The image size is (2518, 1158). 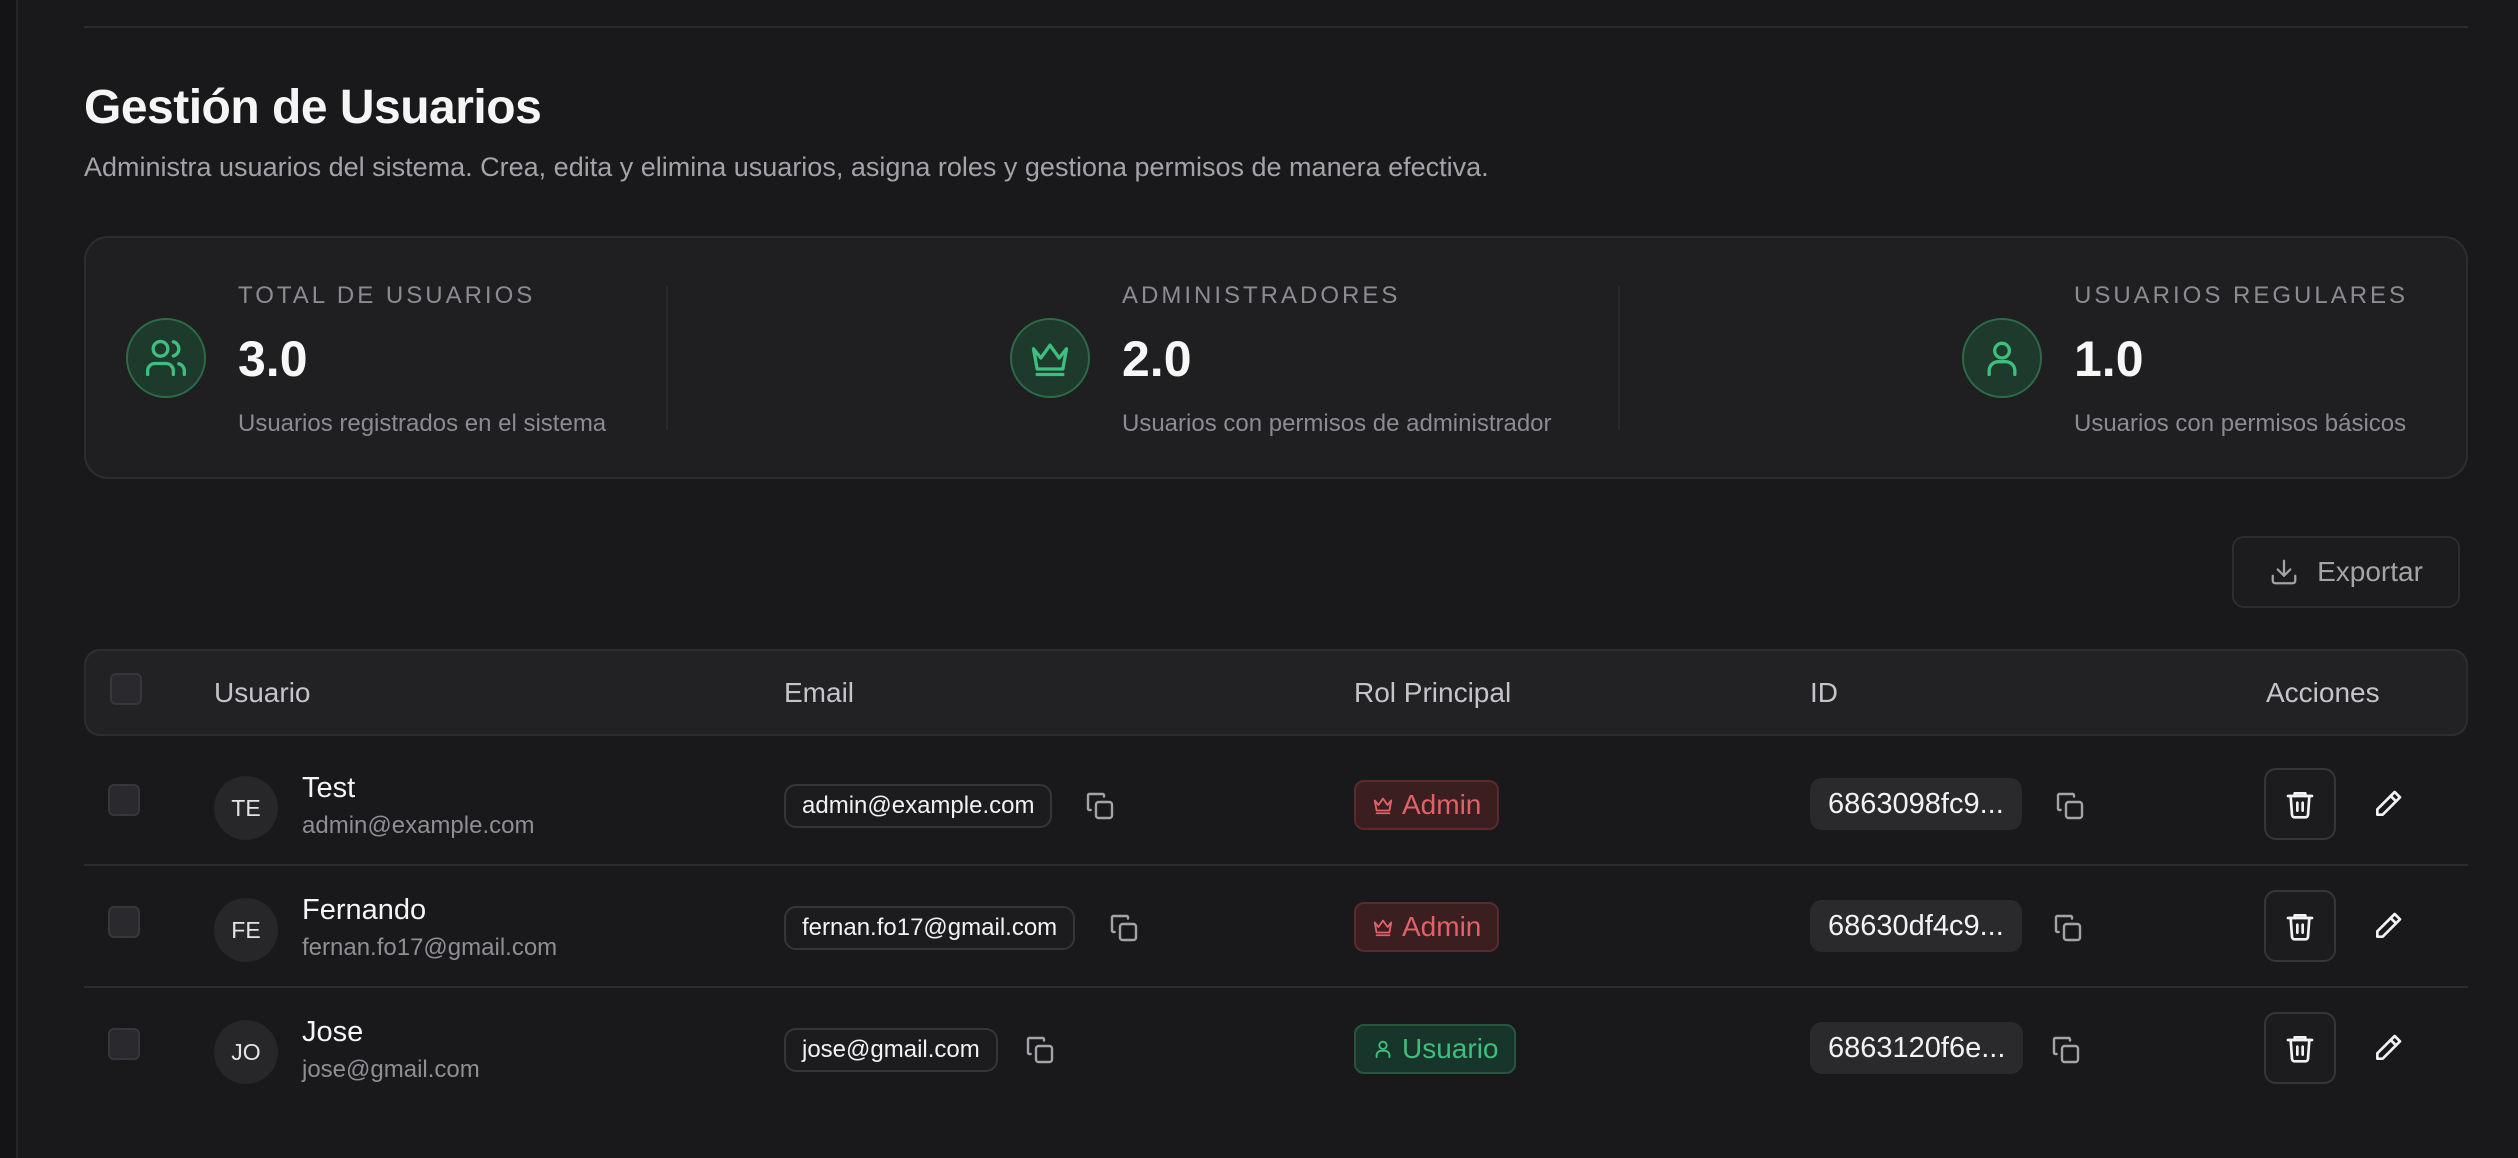 I want to click on stat-value: 1.0, so click(x=2109, y=359).